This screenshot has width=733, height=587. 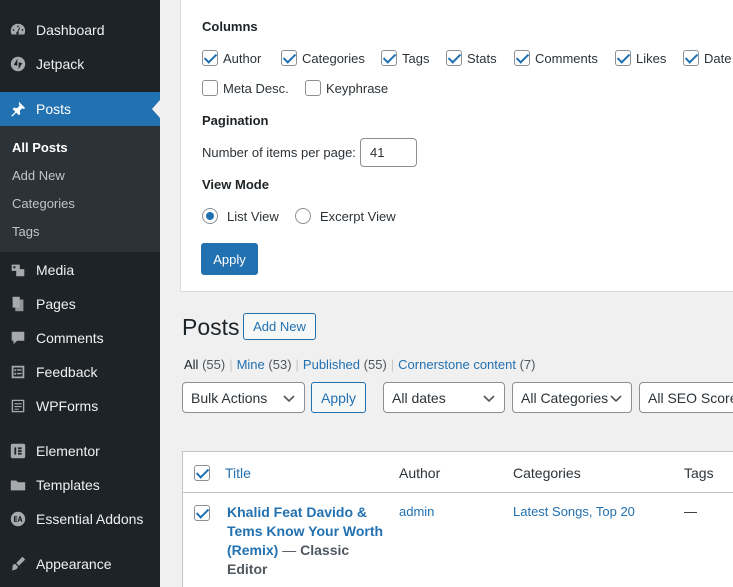 What do you see at coordinates (211, 327) in the screenshot?
I see `page-title: Posts` at bounding box center [211, 327].